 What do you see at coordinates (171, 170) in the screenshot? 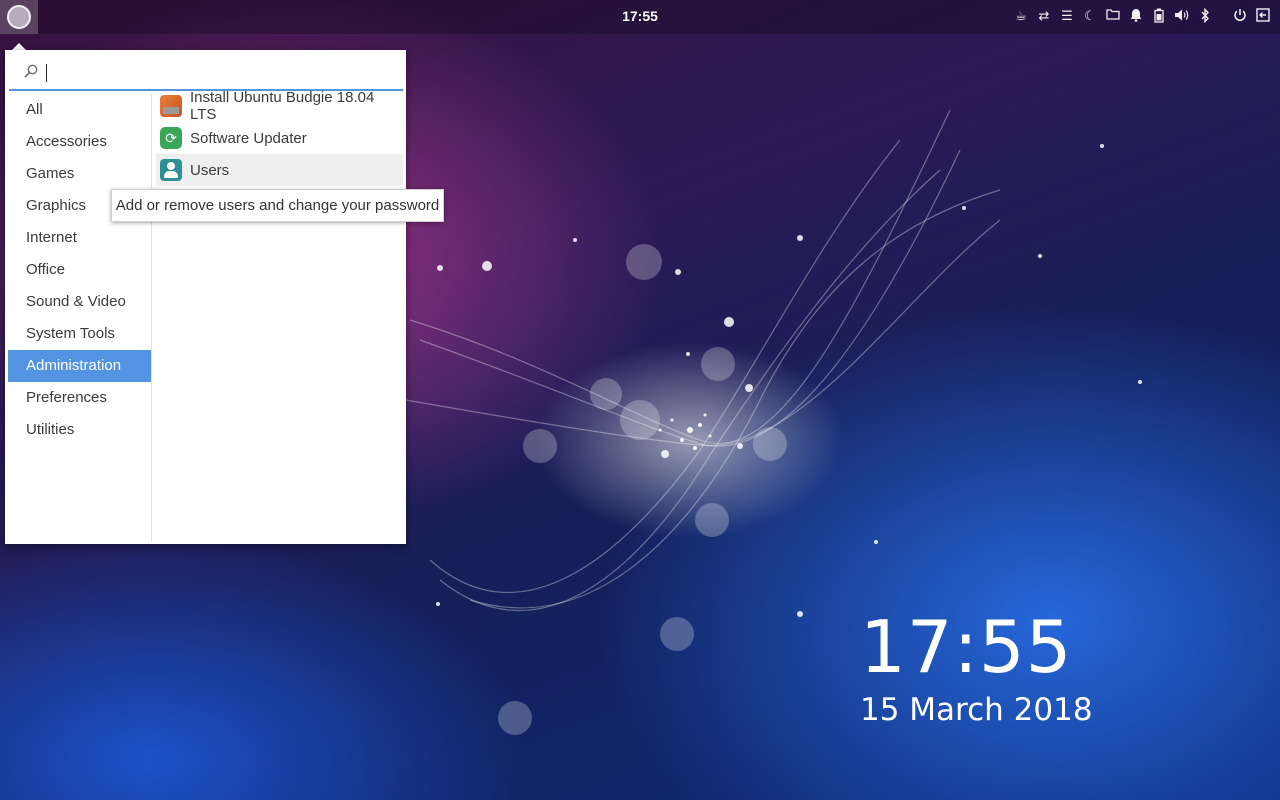
I see `users-icon` at bounding box center [171, 170].